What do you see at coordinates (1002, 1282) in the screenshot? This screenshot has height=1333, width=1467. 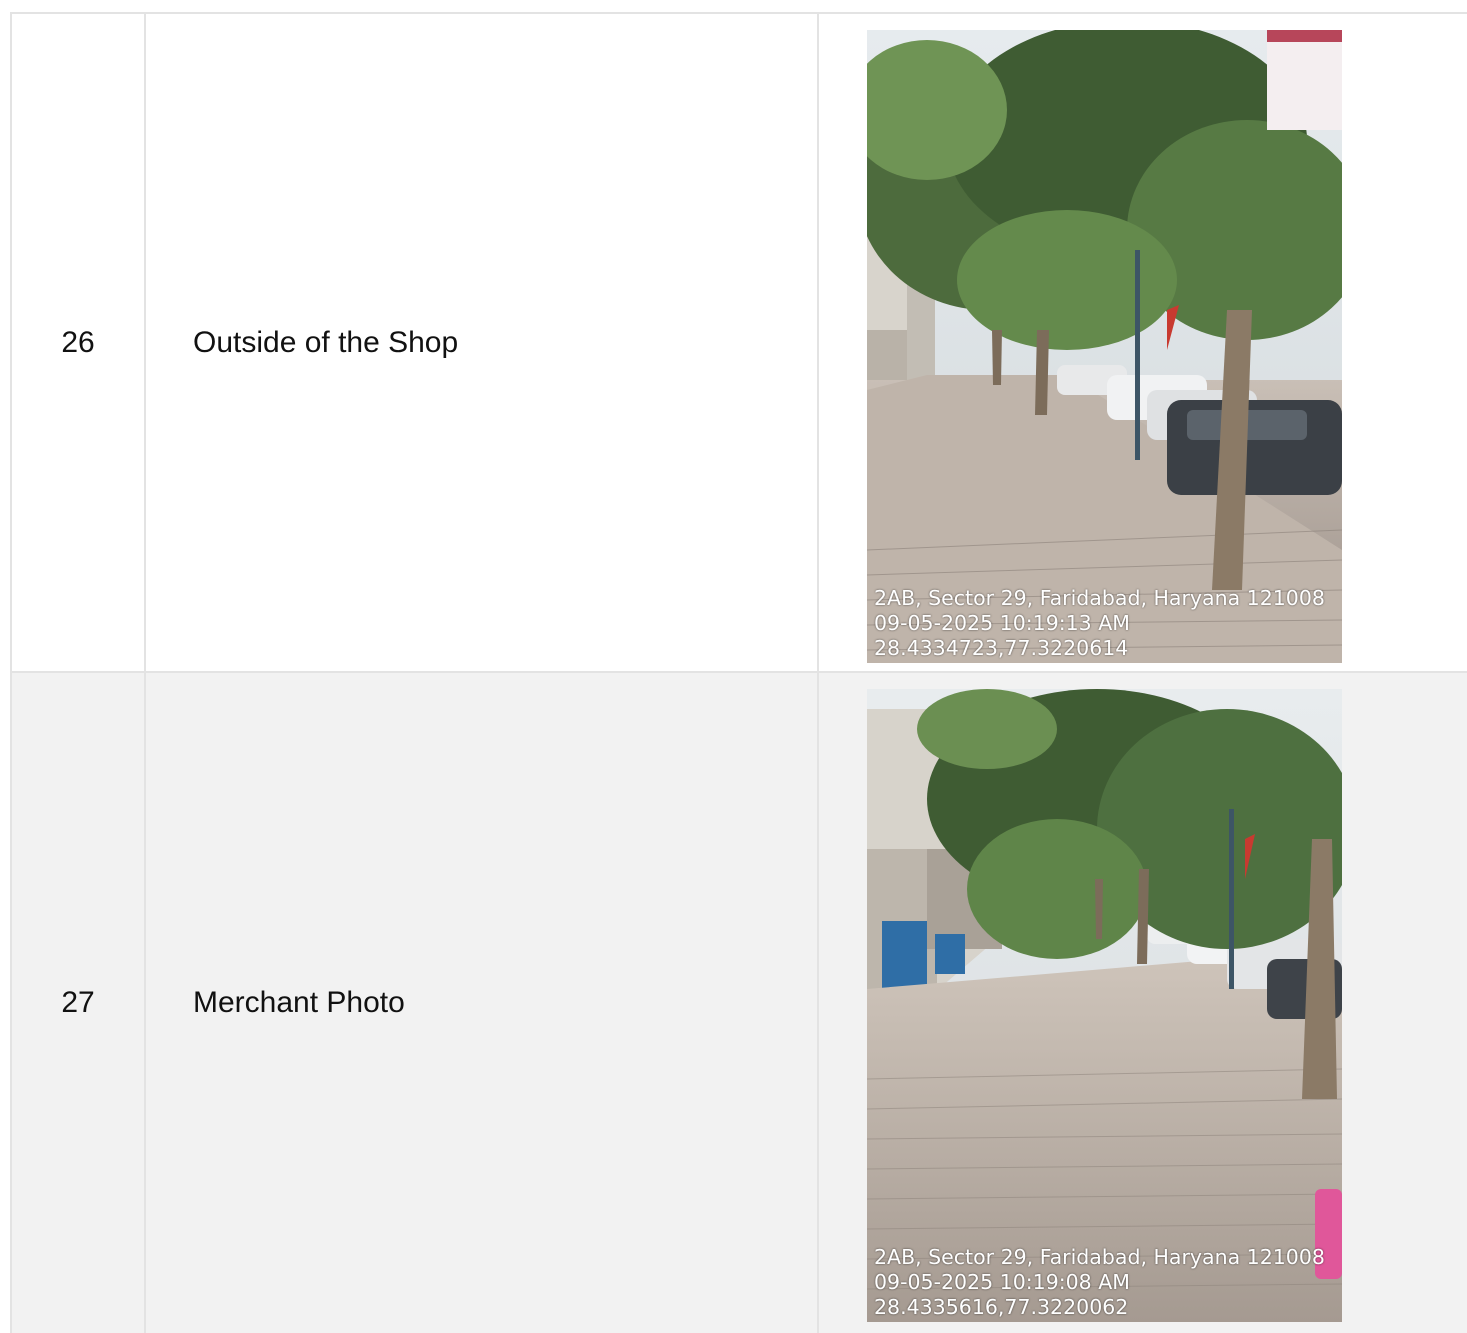 I see `photo-datetime: 09-05-2025 10:19:08 AM` at bounding box center [1002, 1282].